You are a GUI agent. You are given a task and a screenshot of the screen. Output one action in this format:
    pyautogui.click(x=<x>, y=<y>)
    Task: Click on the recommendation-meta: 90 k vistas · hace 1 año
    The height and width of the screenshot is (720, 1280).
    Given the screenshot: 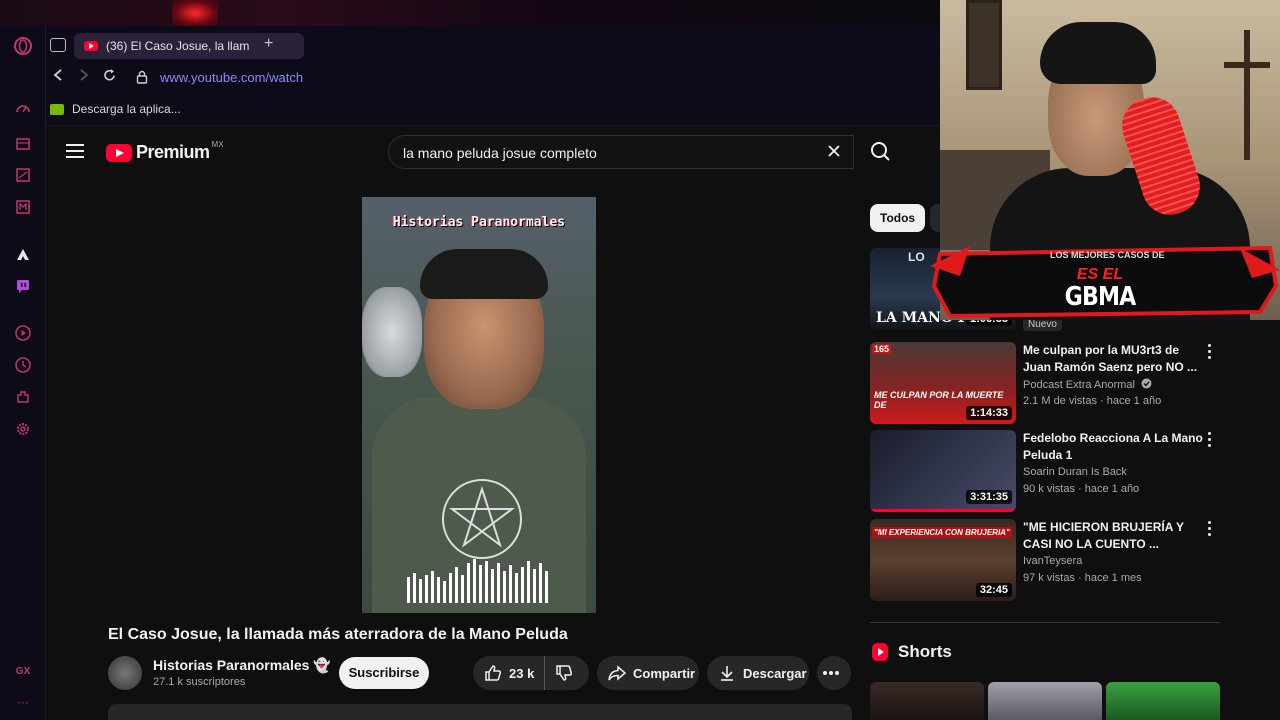 What is the action you would take?
    pyautogui.click(x=1081, y=489)
    